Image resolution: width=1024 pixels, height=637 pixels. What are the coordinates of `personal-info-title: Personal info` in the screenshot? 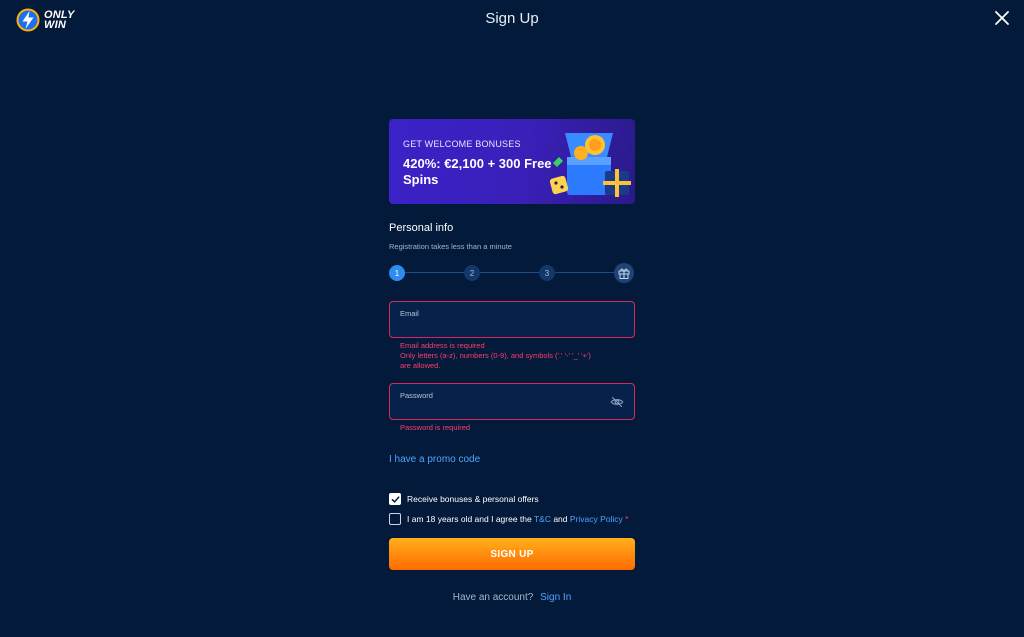 It's located at (421, 228).